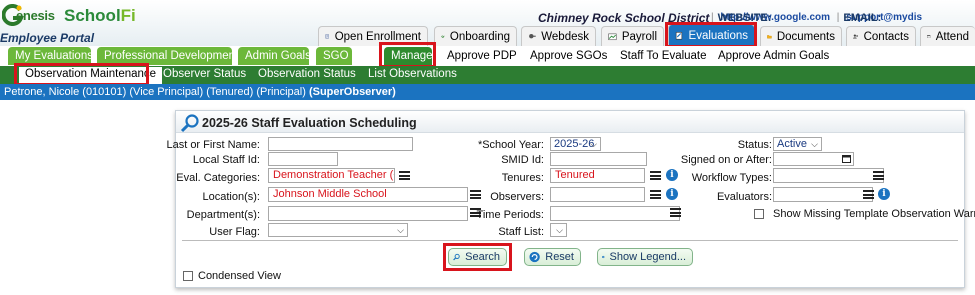  What do you see at coordinates (522, 160) in the screenshot?
I see `label-smid-id: SMID Id:` at bounding box center [522, 160].